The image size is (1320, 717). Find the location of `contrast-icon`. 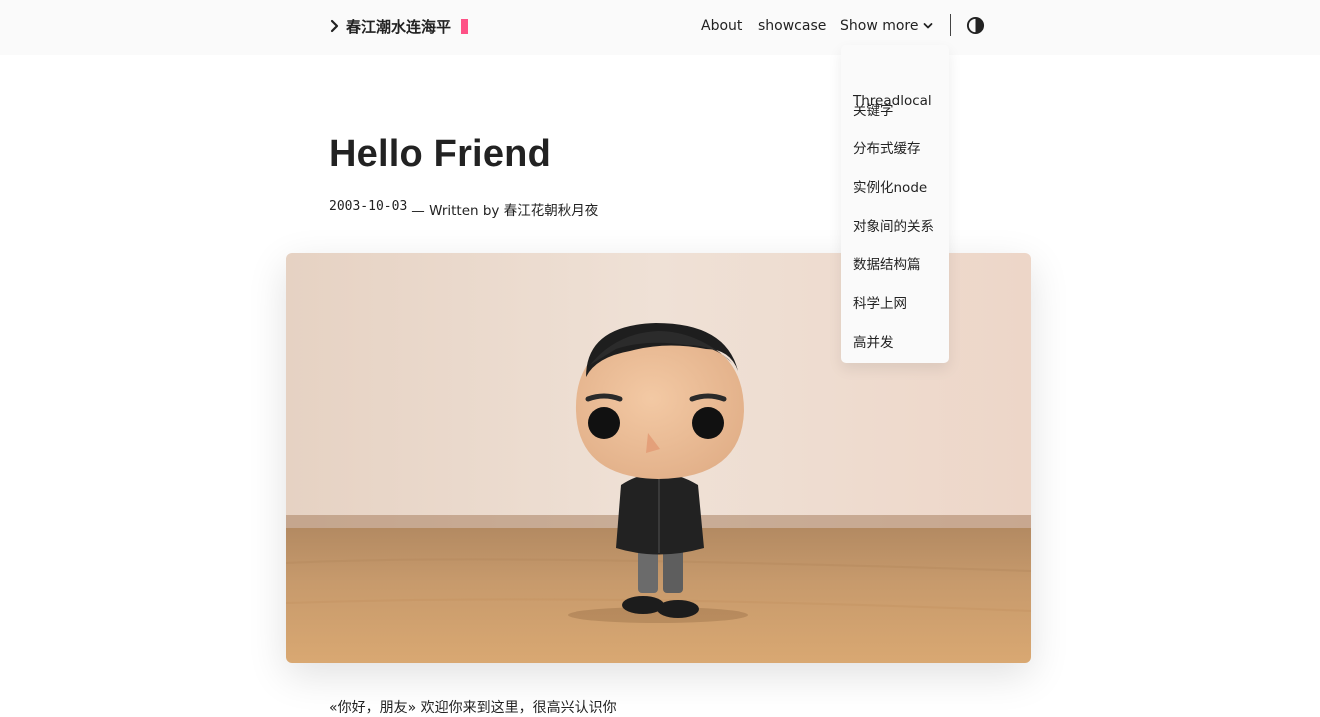

contrast-icon is located at coordinates (975, 25).